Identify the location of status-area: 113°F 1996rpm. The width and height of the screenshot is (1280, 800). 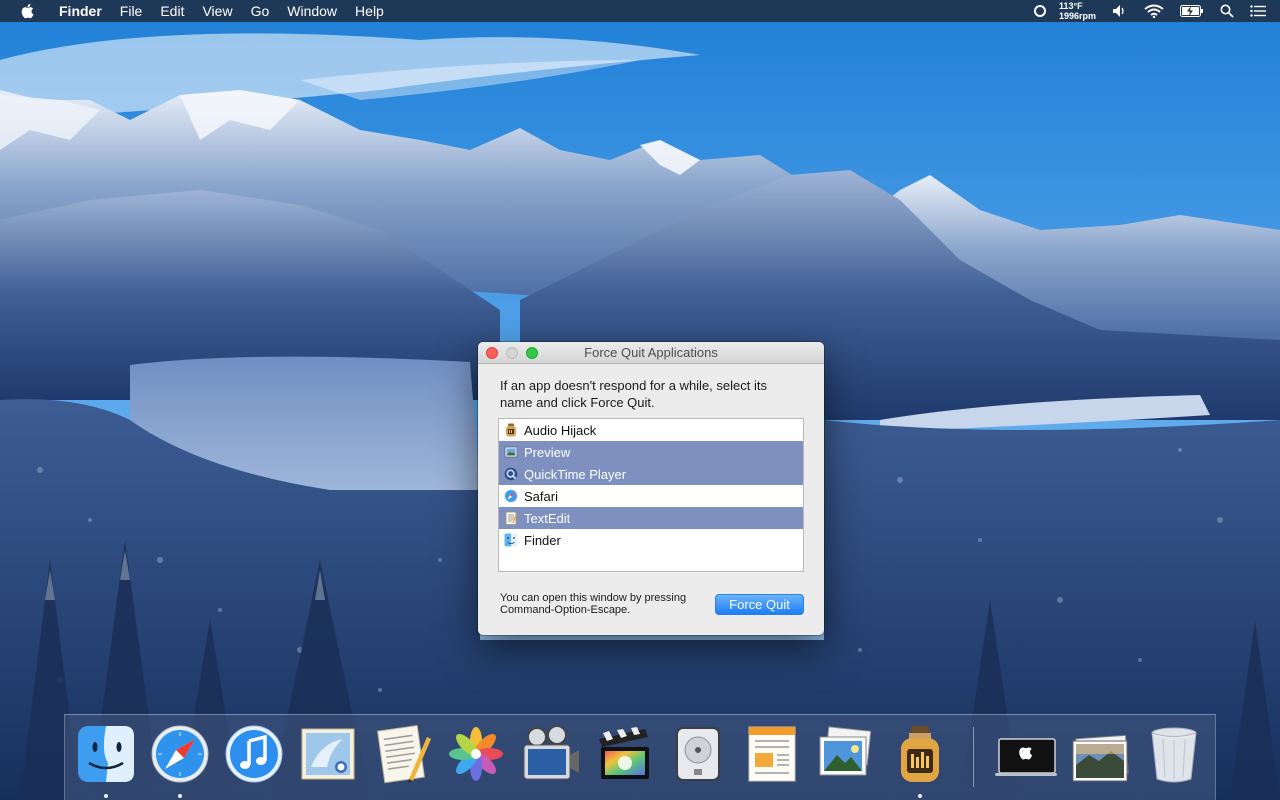
(1152, 11).